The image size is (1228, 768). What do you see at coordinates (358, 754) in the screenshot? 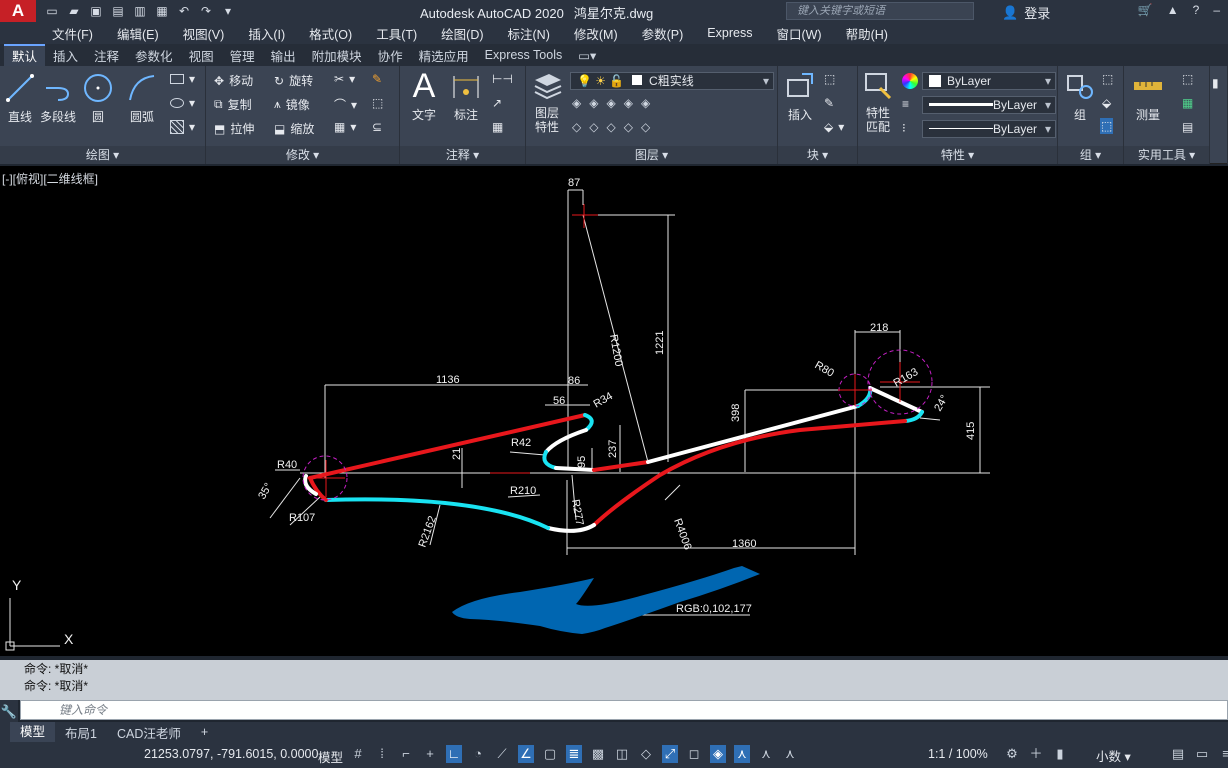
I see `grid-icon: #` at bounding box center [358, 754].